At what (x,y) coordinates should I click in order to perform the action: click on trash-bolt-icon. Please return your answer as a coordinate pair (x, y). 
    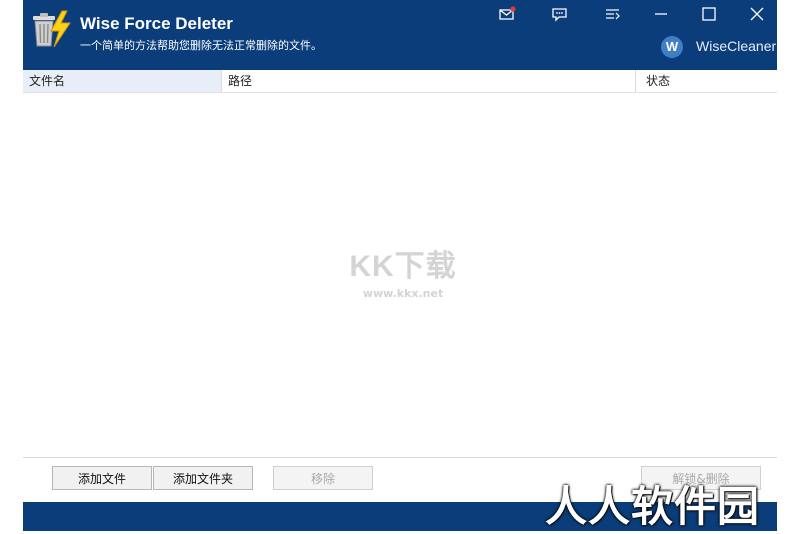
    Looking at the image, I should click on (52, 29).